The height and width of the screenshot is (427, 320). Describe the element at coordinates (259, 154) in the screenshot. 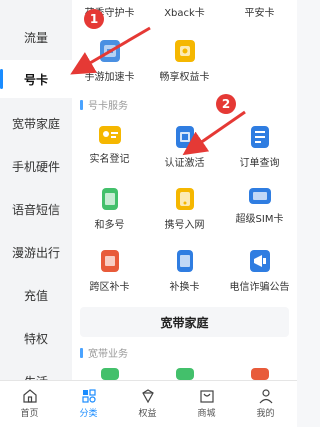

I see `service-order-query: 订单查询` at that location.